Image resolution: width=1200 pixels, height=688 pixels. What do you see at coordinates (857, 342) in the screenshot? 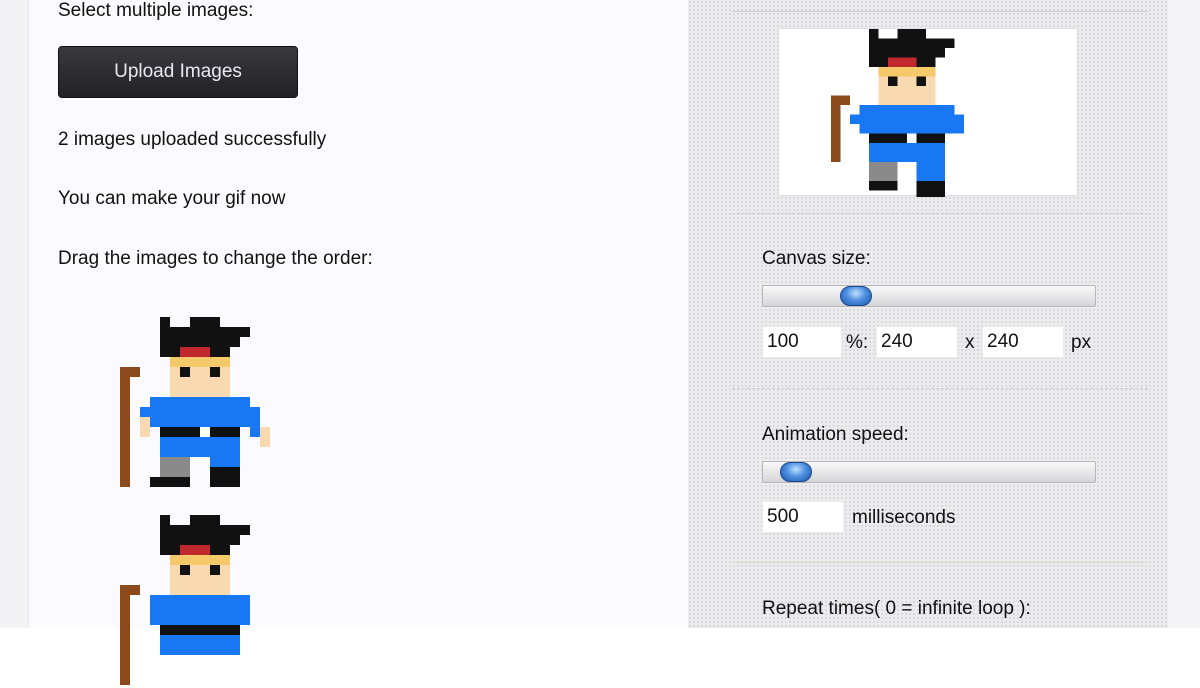
I see `percent-suffix: %:` at bounding box center [857, 342].